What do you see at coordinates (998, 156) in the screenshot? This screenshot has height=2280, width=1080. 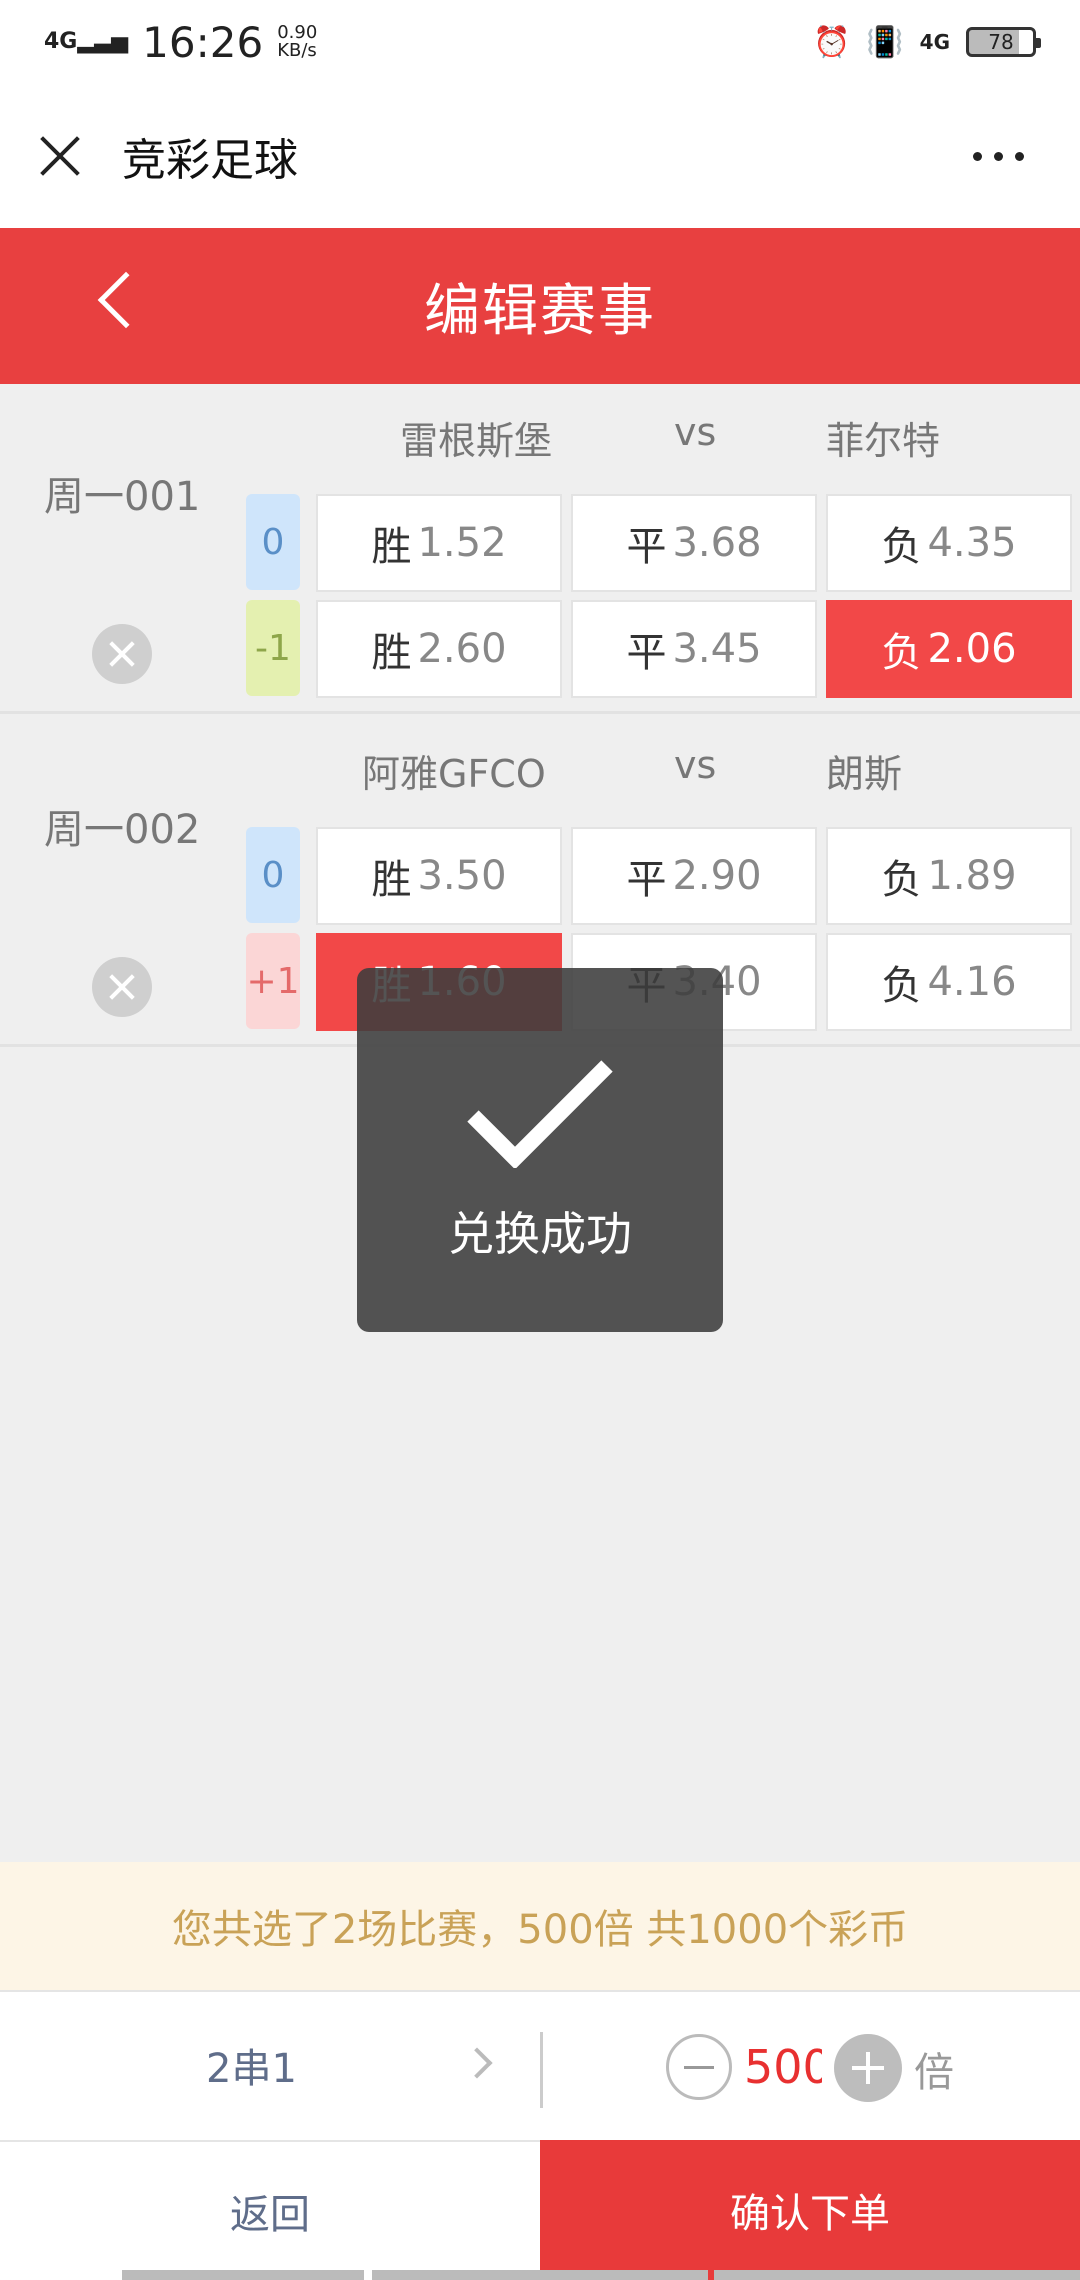 I see `more-icon` at bounding box center [998, 156].